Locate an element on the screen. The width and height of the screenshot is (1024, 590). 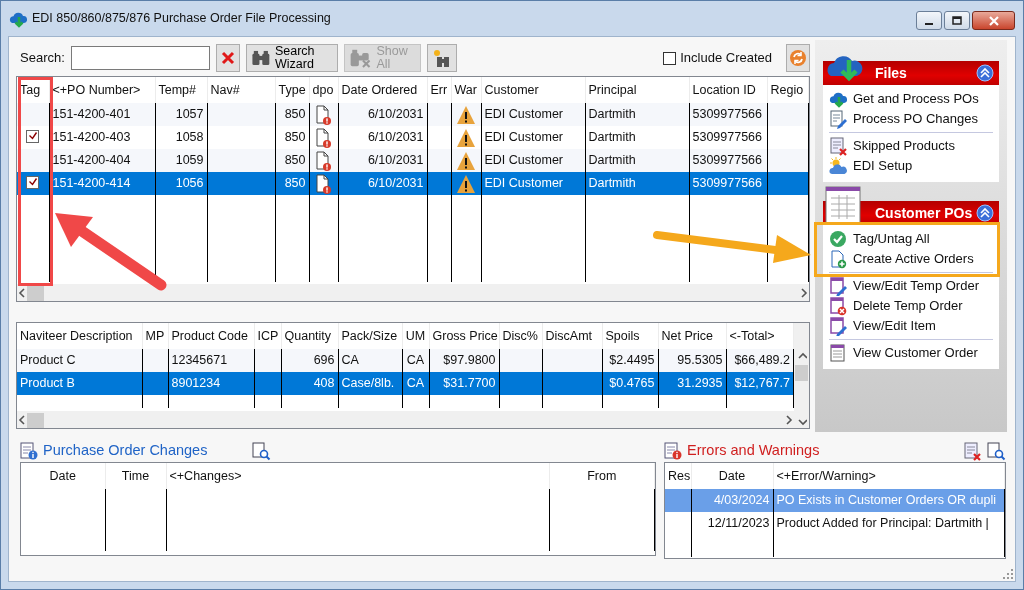
refresh-button is located at coordinates (798, 58).